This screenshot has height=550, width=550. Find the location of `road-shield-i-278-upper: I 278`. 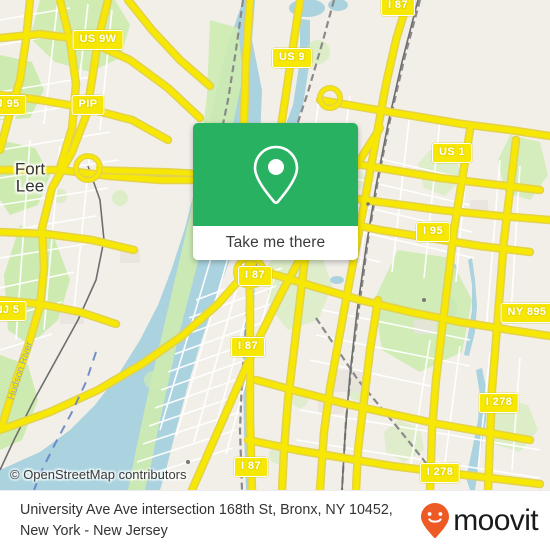

road-shield-i-278-upper: I 278 is located at coordinates (499, 403).